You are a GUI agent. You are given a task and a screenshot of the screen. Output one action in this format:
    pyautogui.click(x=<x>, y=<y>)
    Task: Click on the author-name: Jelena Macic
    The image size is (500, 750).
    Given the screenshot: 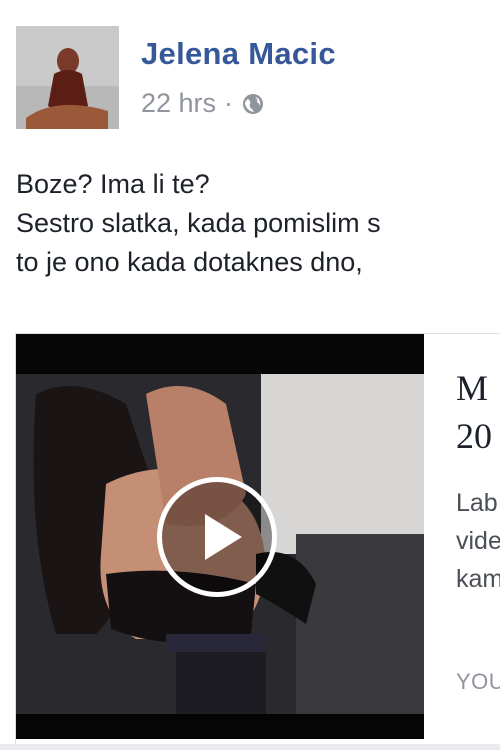 What is the action you would take?
    pyautogui.click(x=238, y=54)
    